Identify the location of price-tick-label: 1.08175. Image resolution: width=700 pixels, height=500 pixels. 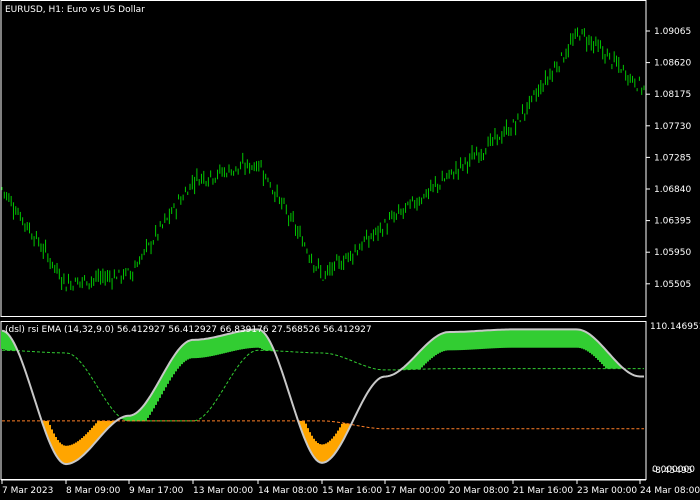
(672, 95).